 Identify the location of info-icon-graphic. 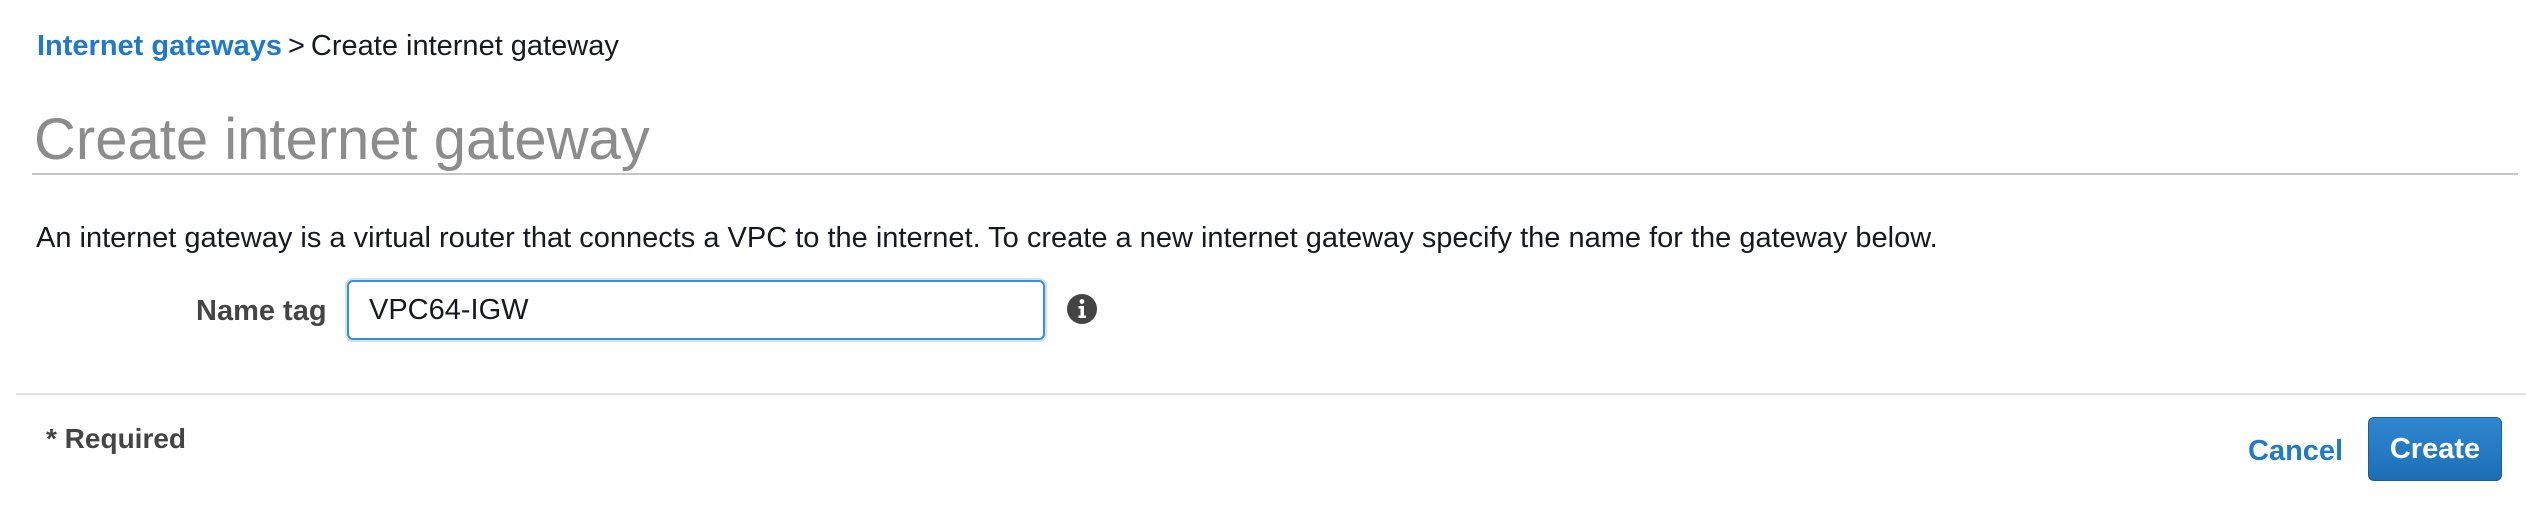
(1082, 309).